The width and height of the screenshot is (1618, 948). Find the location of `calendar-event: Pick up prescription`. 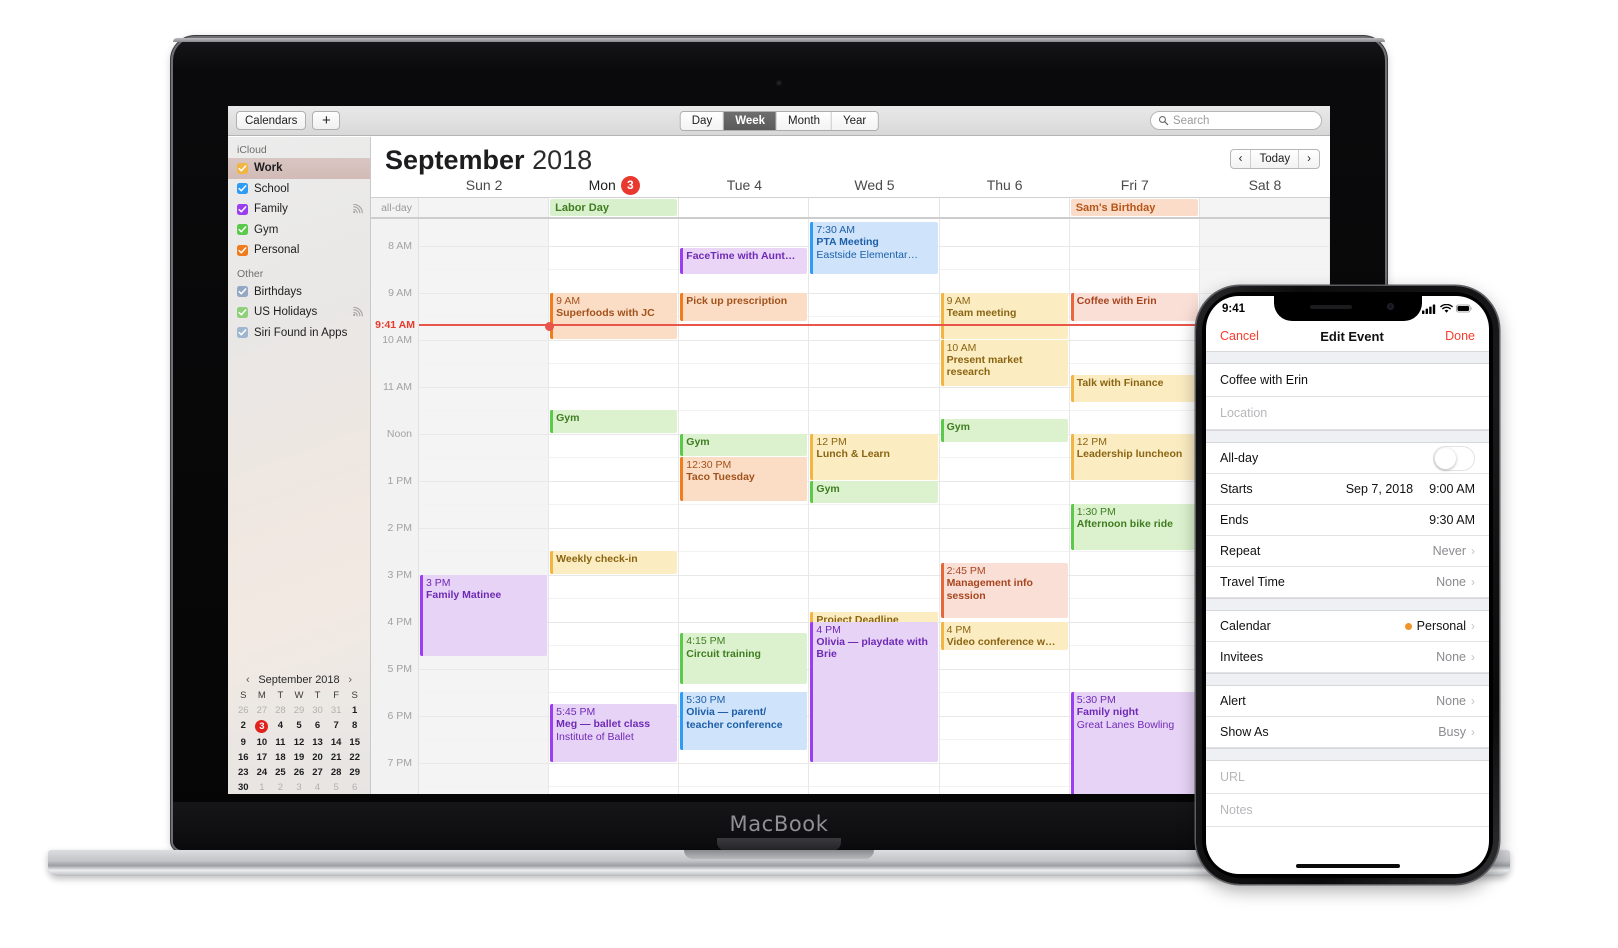

calendar-event: Pick up prescription is located at coordinates (744, 306).